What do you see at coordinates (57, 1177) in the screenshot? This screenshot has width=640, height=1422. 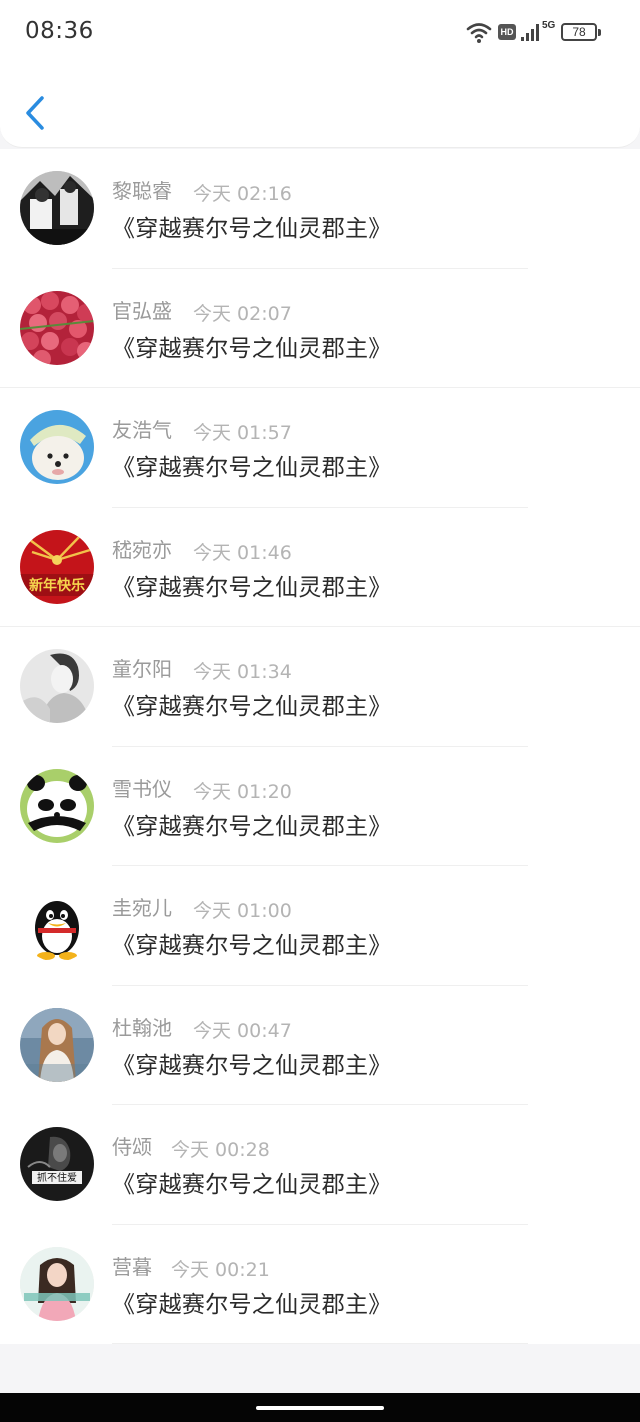 I see `avatar-caption-text: 抓不住爱` at bounding box center [57, 1177].